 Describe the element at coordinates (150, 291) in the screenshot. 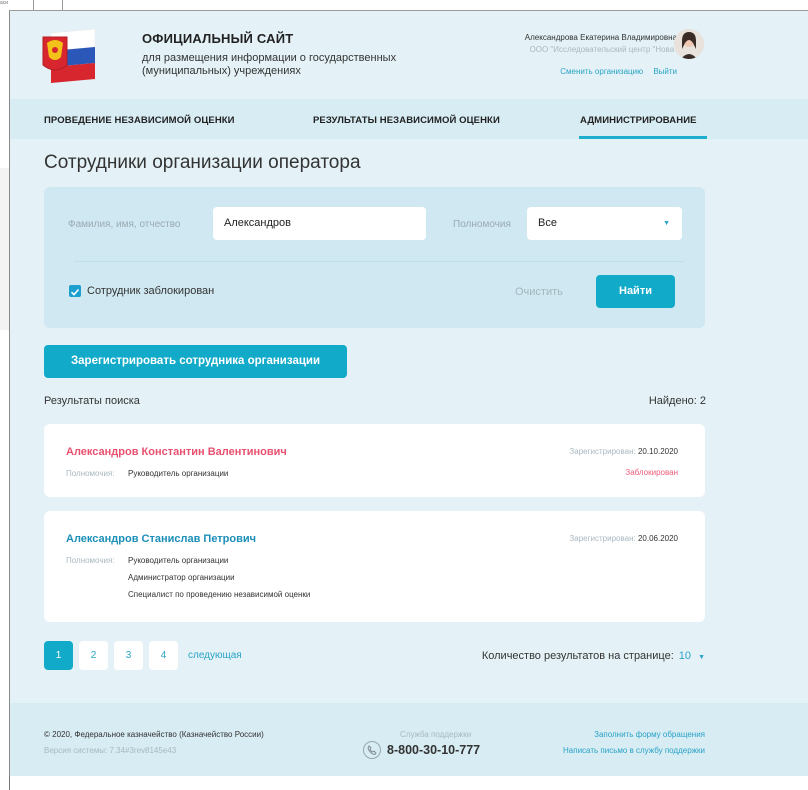

I see `blocked-checkbox-label: Сотрудник заблокирован` at that location.